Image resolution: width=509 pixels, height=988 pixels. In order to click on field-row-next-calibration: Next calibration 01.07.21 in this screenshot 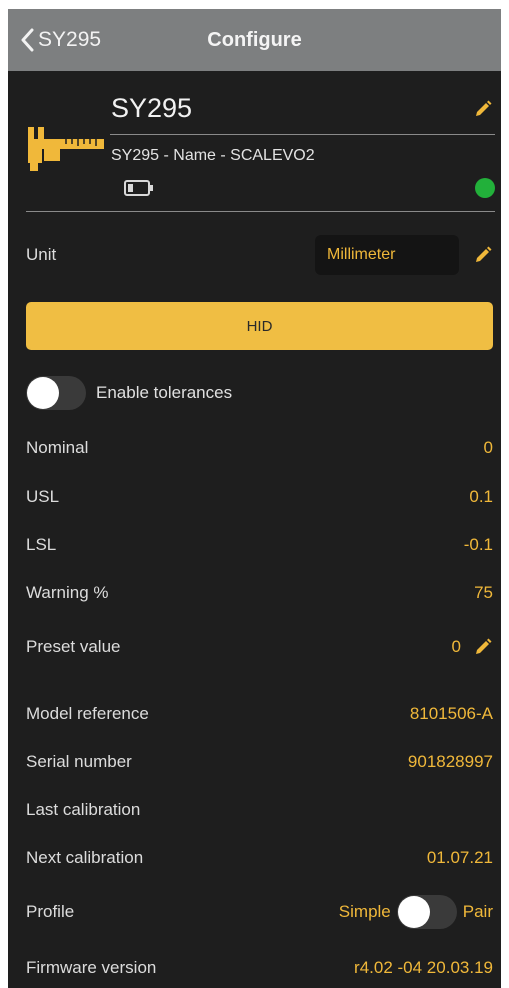, I will do `click(259, 858)`.